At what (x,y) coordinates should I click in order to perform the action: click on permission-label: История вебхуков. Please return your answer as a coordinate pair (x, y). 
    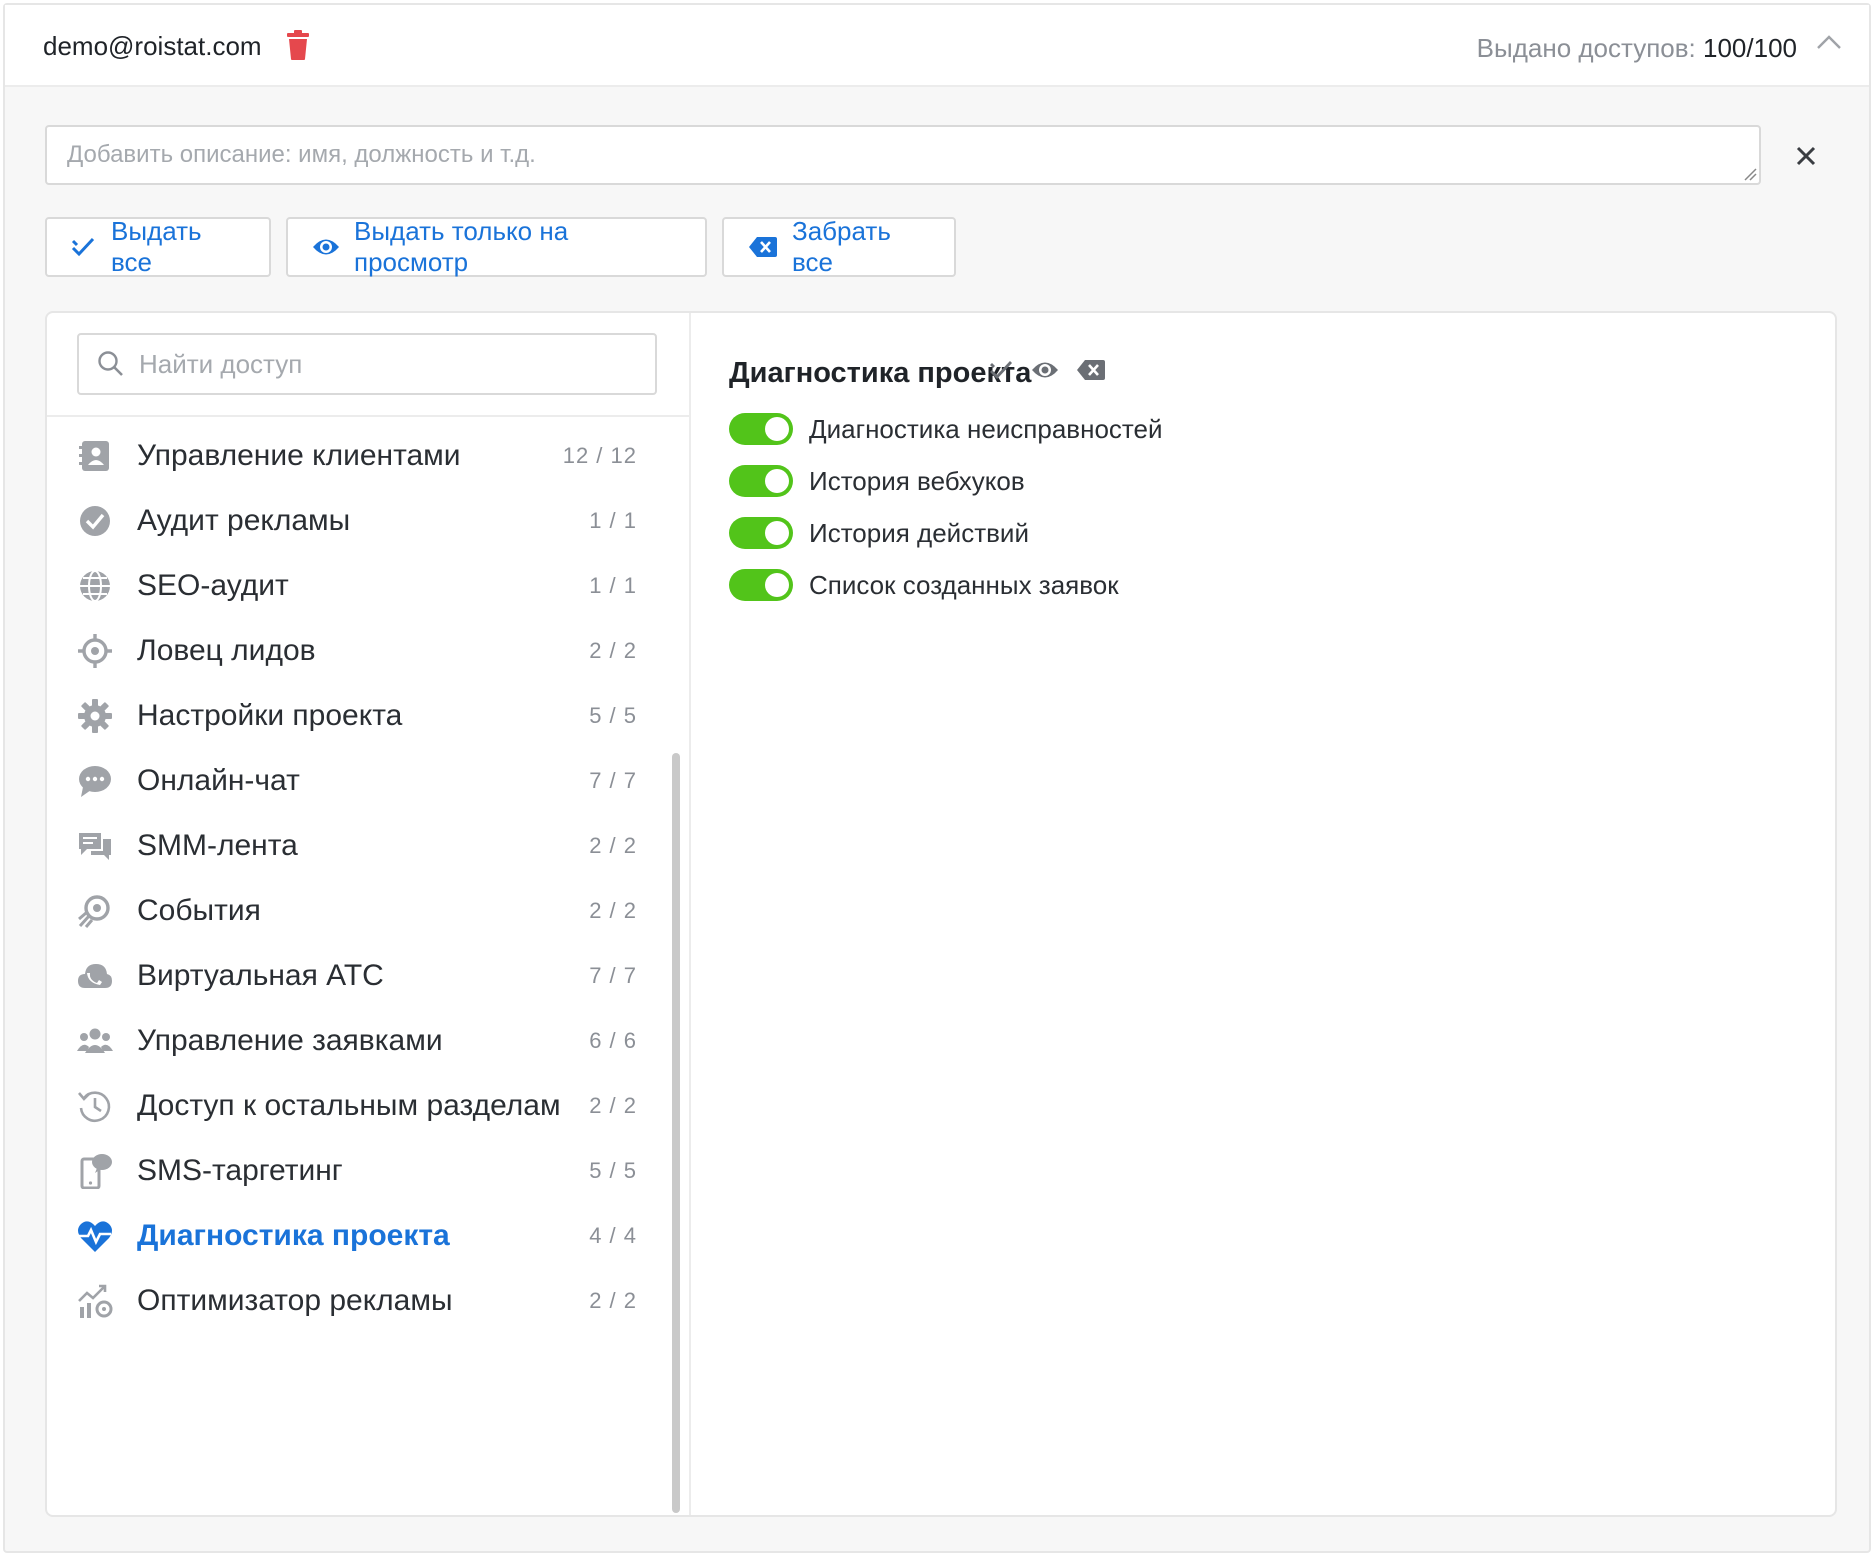
    Looking at the image, I should click on (917, 480).